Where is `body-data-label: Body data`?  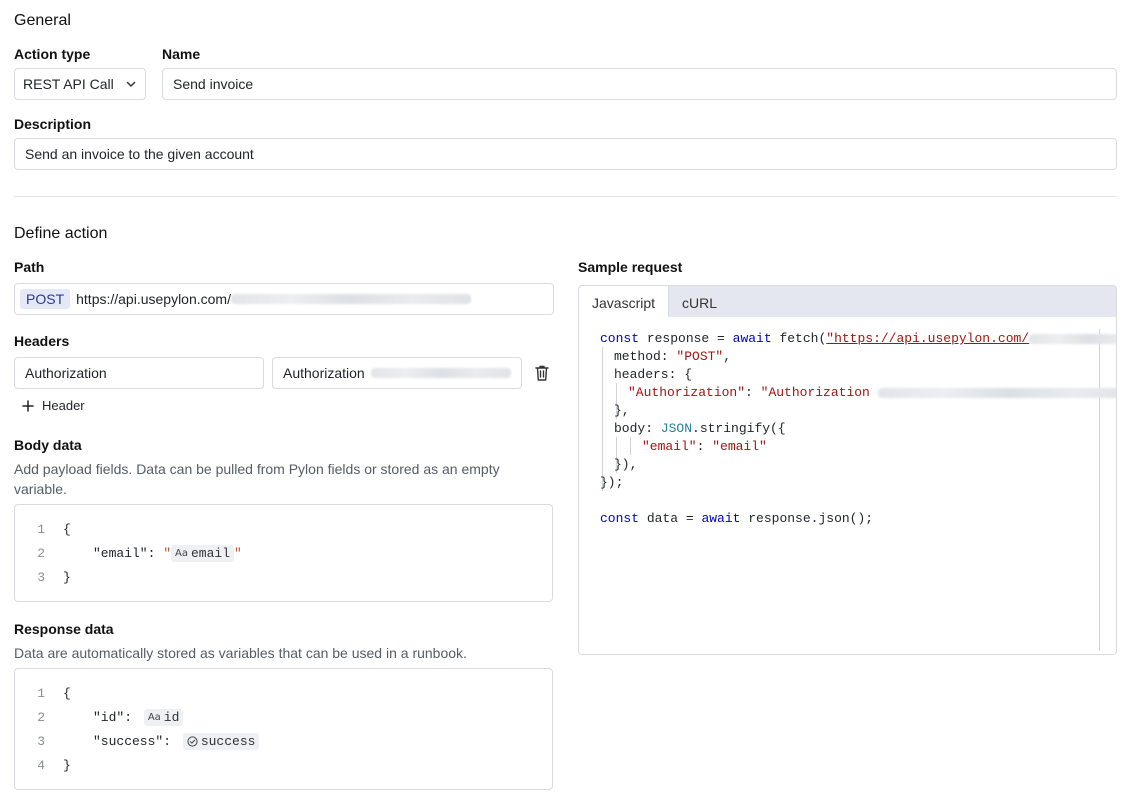 body-data-label: Body data is located at coordinates (48, 445).